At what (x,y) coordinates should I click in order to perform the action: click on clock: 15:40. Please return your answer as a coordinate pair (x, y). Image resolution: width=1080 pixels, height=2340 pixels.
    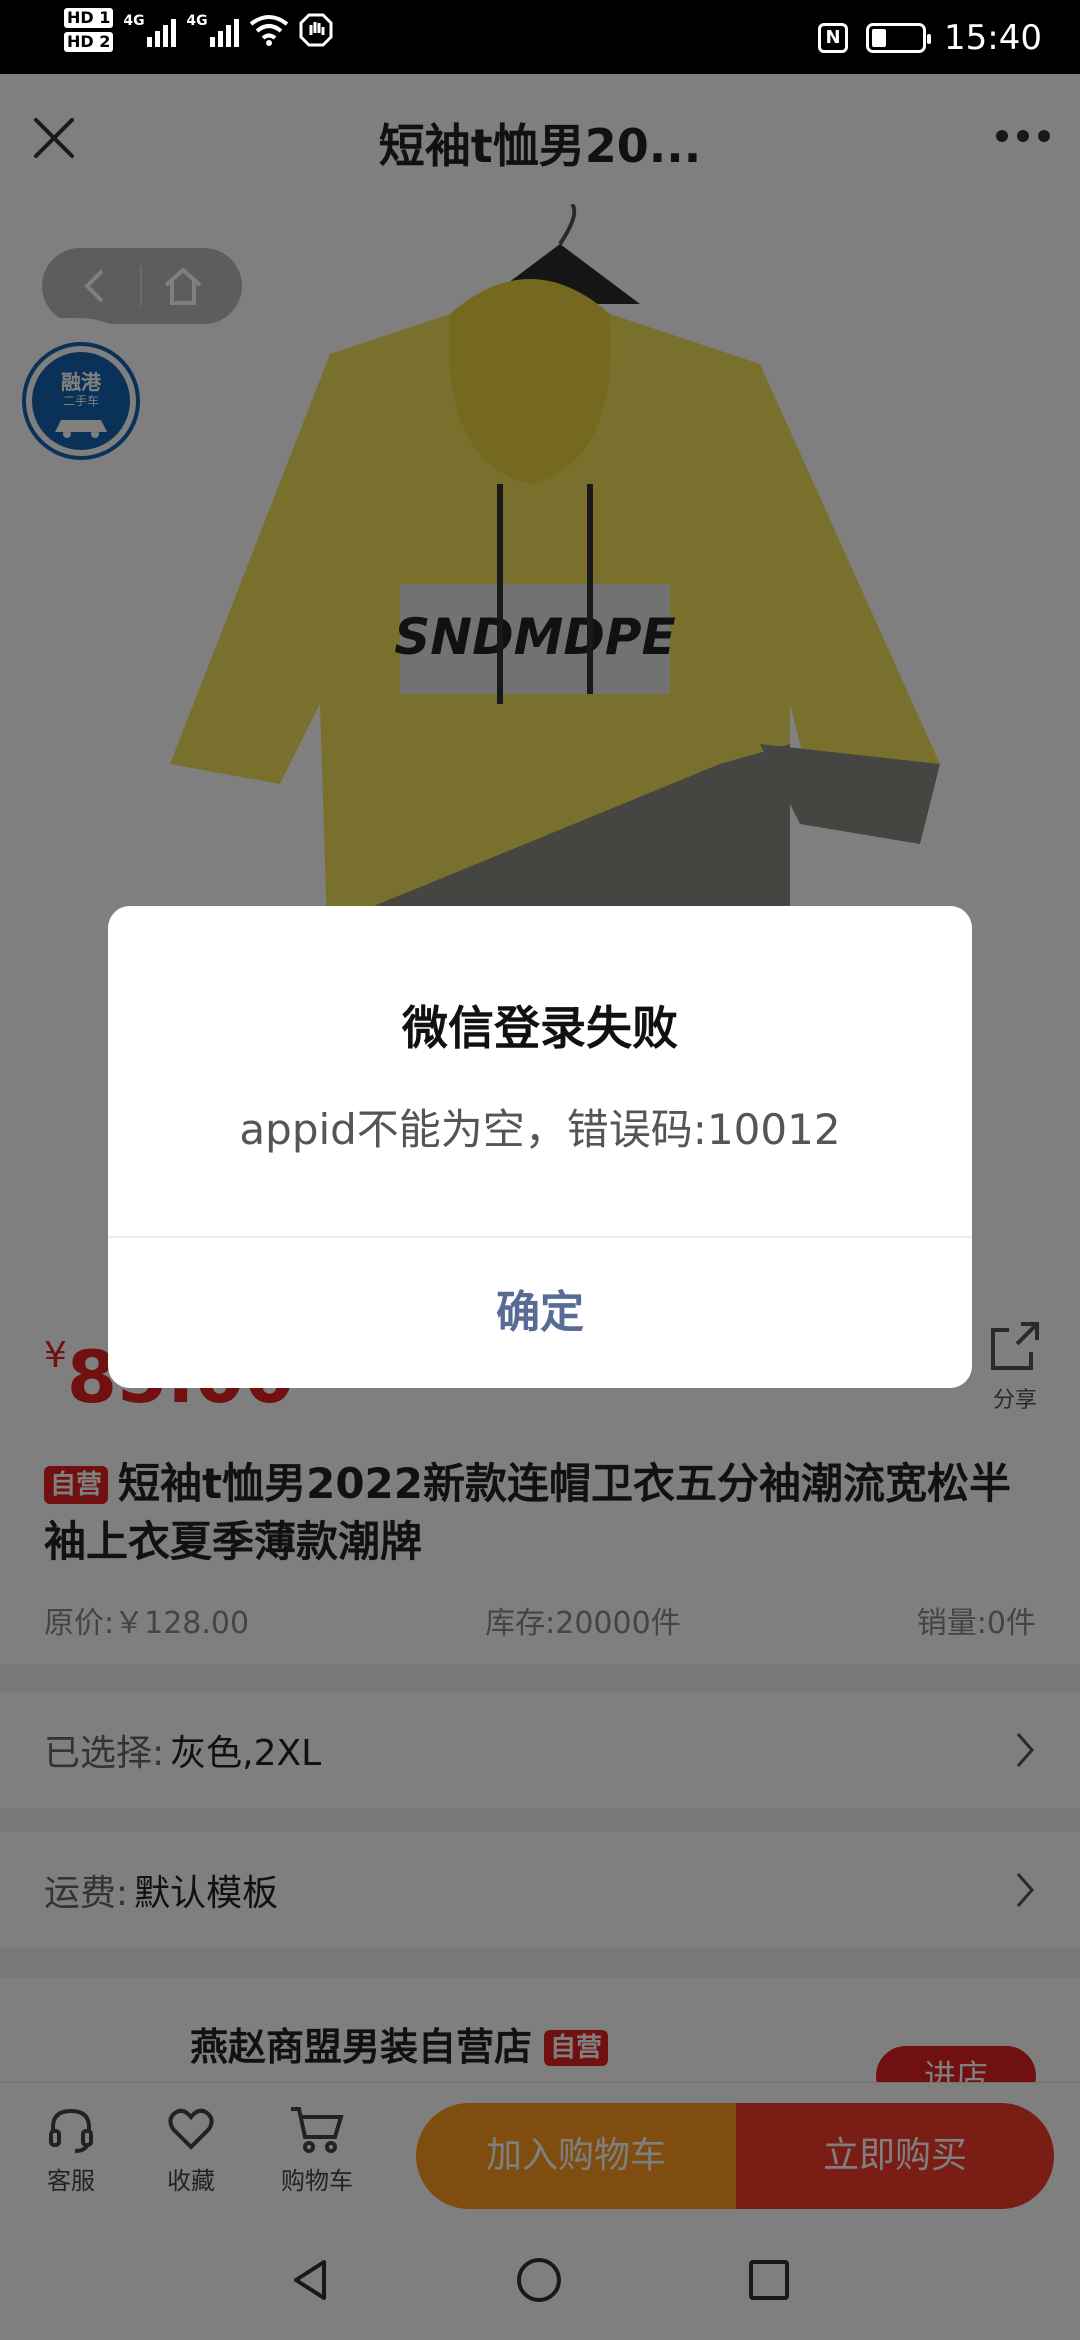
    Looking at the image, I should click on (993, 38).